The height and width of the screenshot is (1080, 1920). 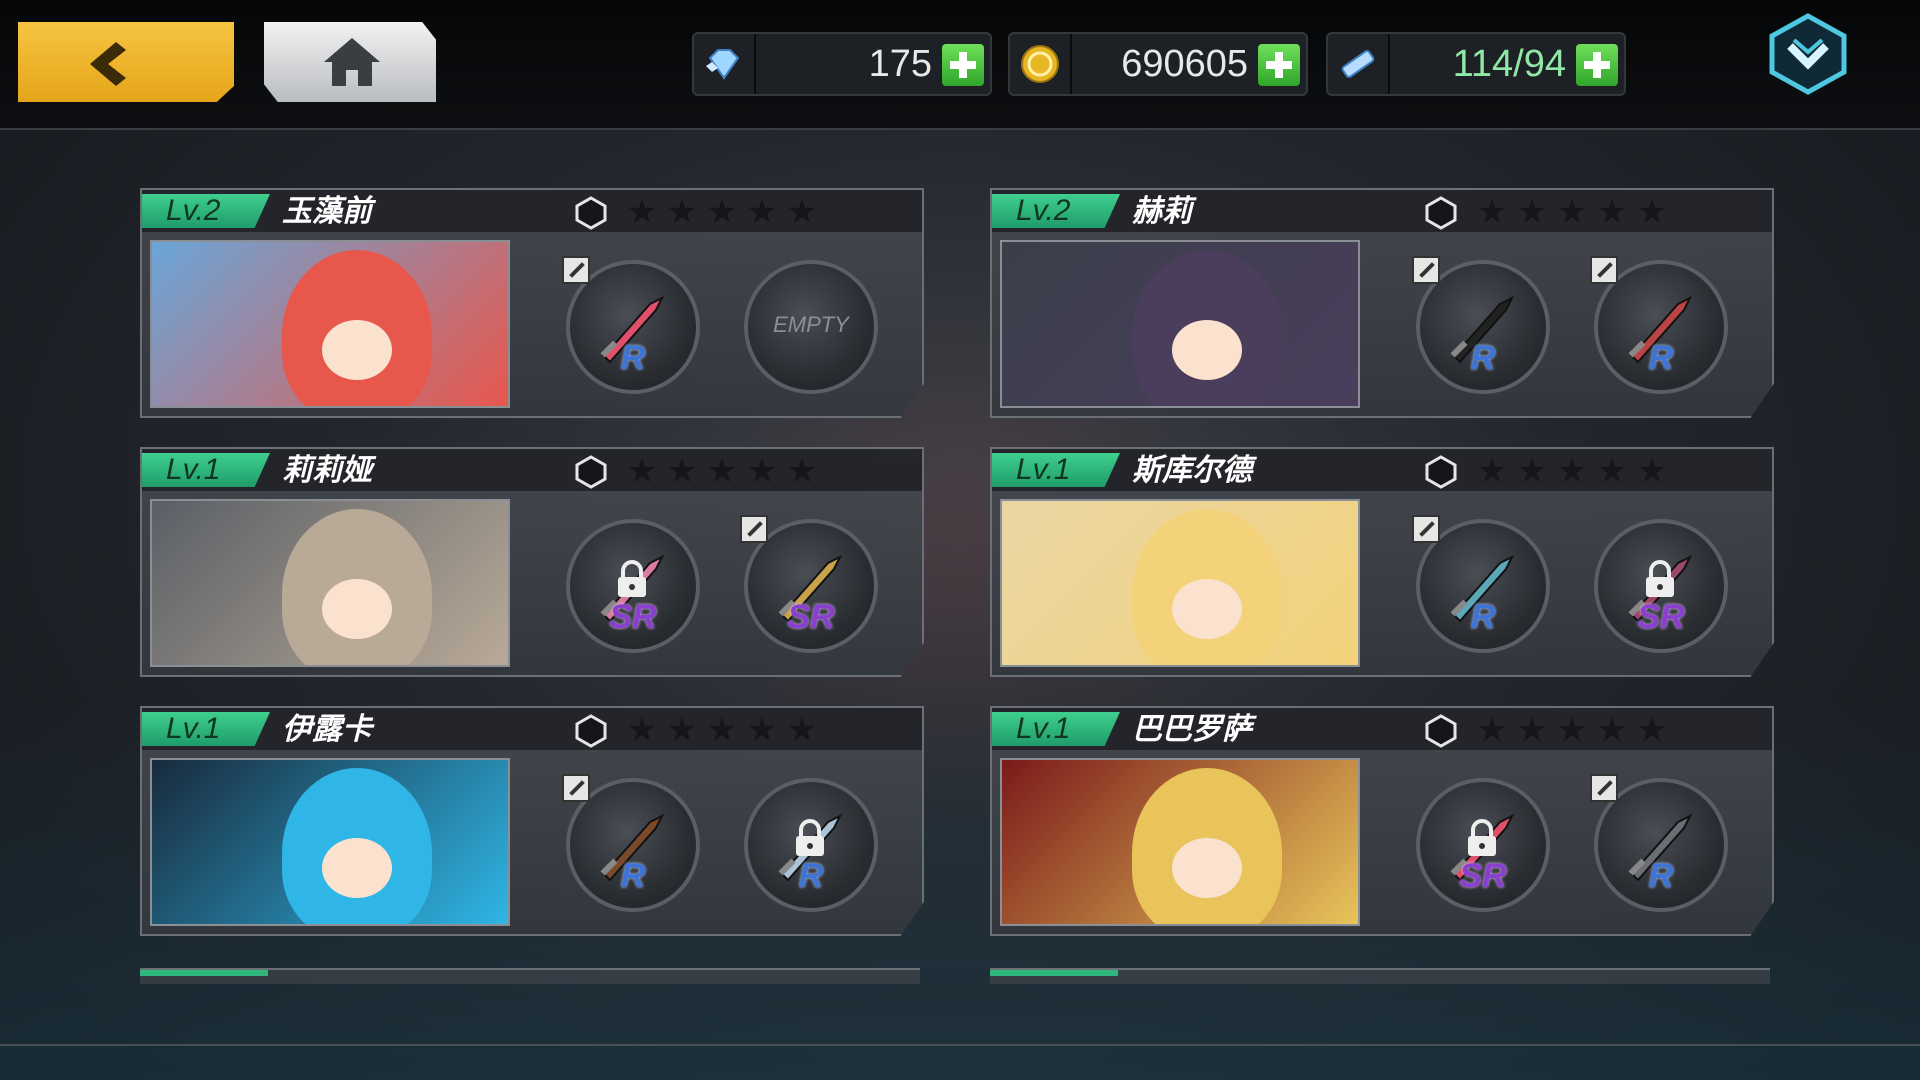 I want to click on partial-card, so click(x=1380, y=976).